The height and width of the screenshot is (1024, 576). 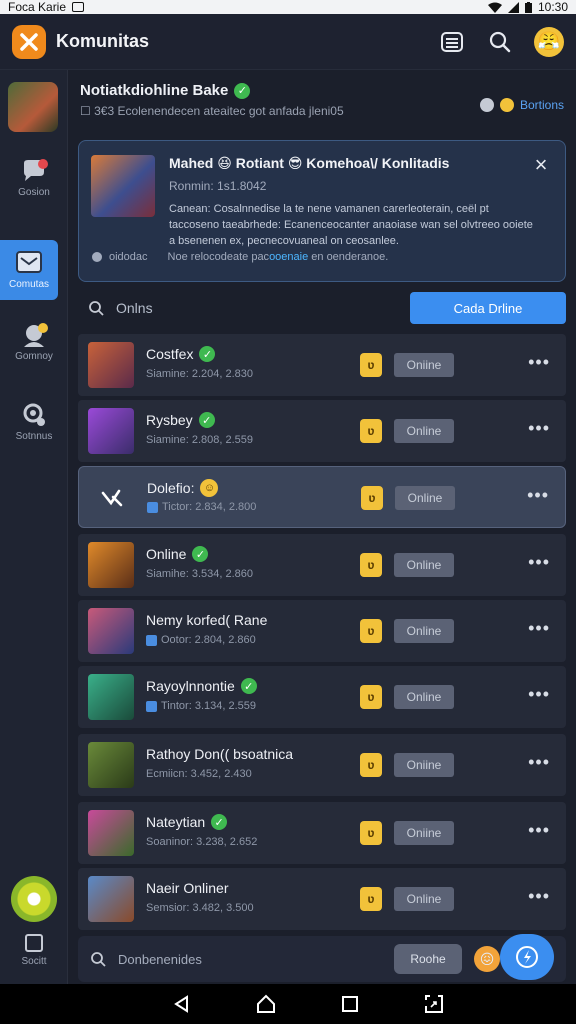 I want to click on member-stats: Semsior: 3.482, 3.500, so click(x=200, y=908).